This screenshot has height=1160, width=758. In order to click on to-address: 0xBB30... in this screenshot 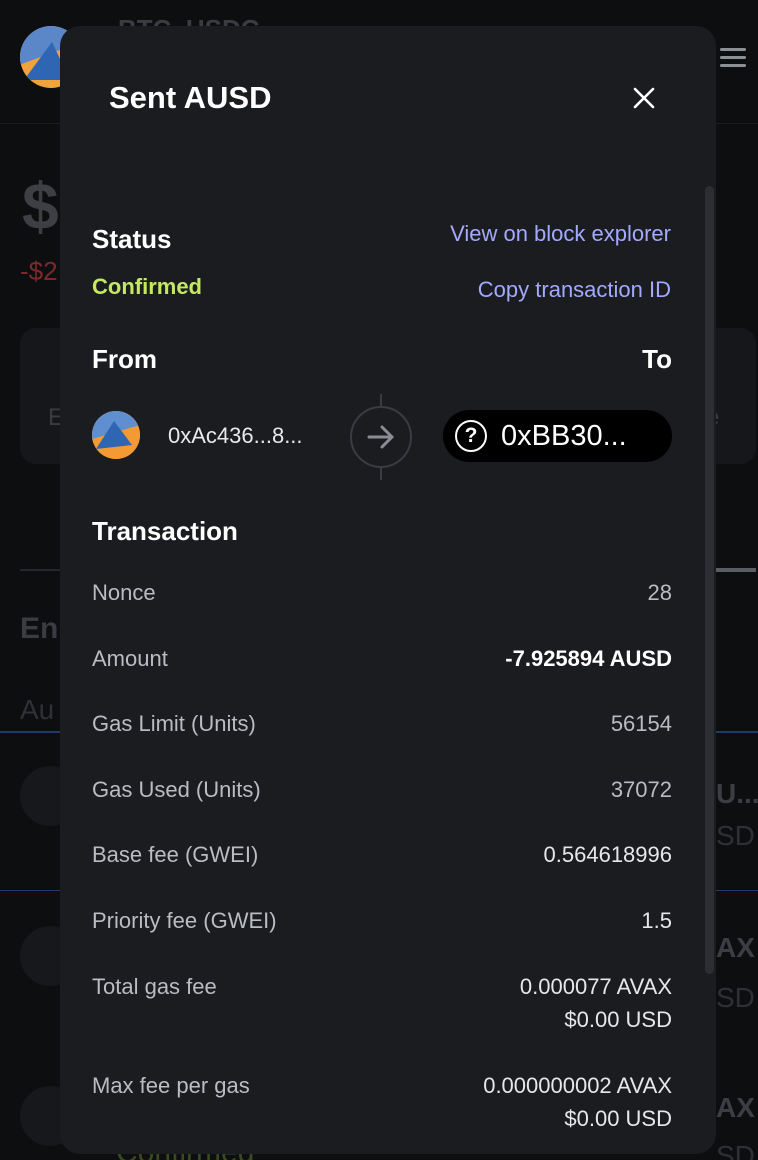, I will do `click(564, 435)`.